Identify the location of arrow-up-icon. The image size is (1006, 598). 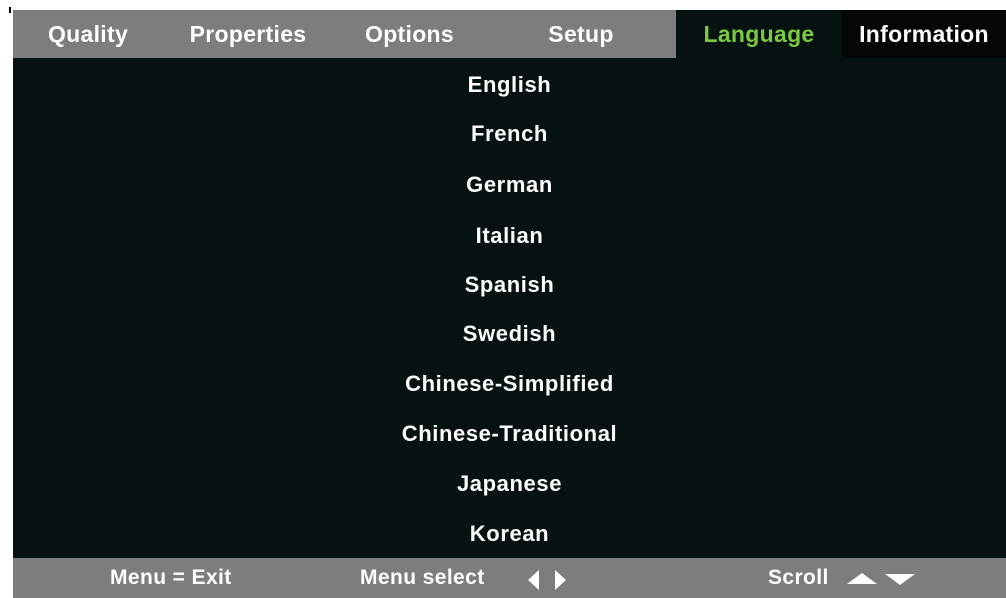
(862, 578).